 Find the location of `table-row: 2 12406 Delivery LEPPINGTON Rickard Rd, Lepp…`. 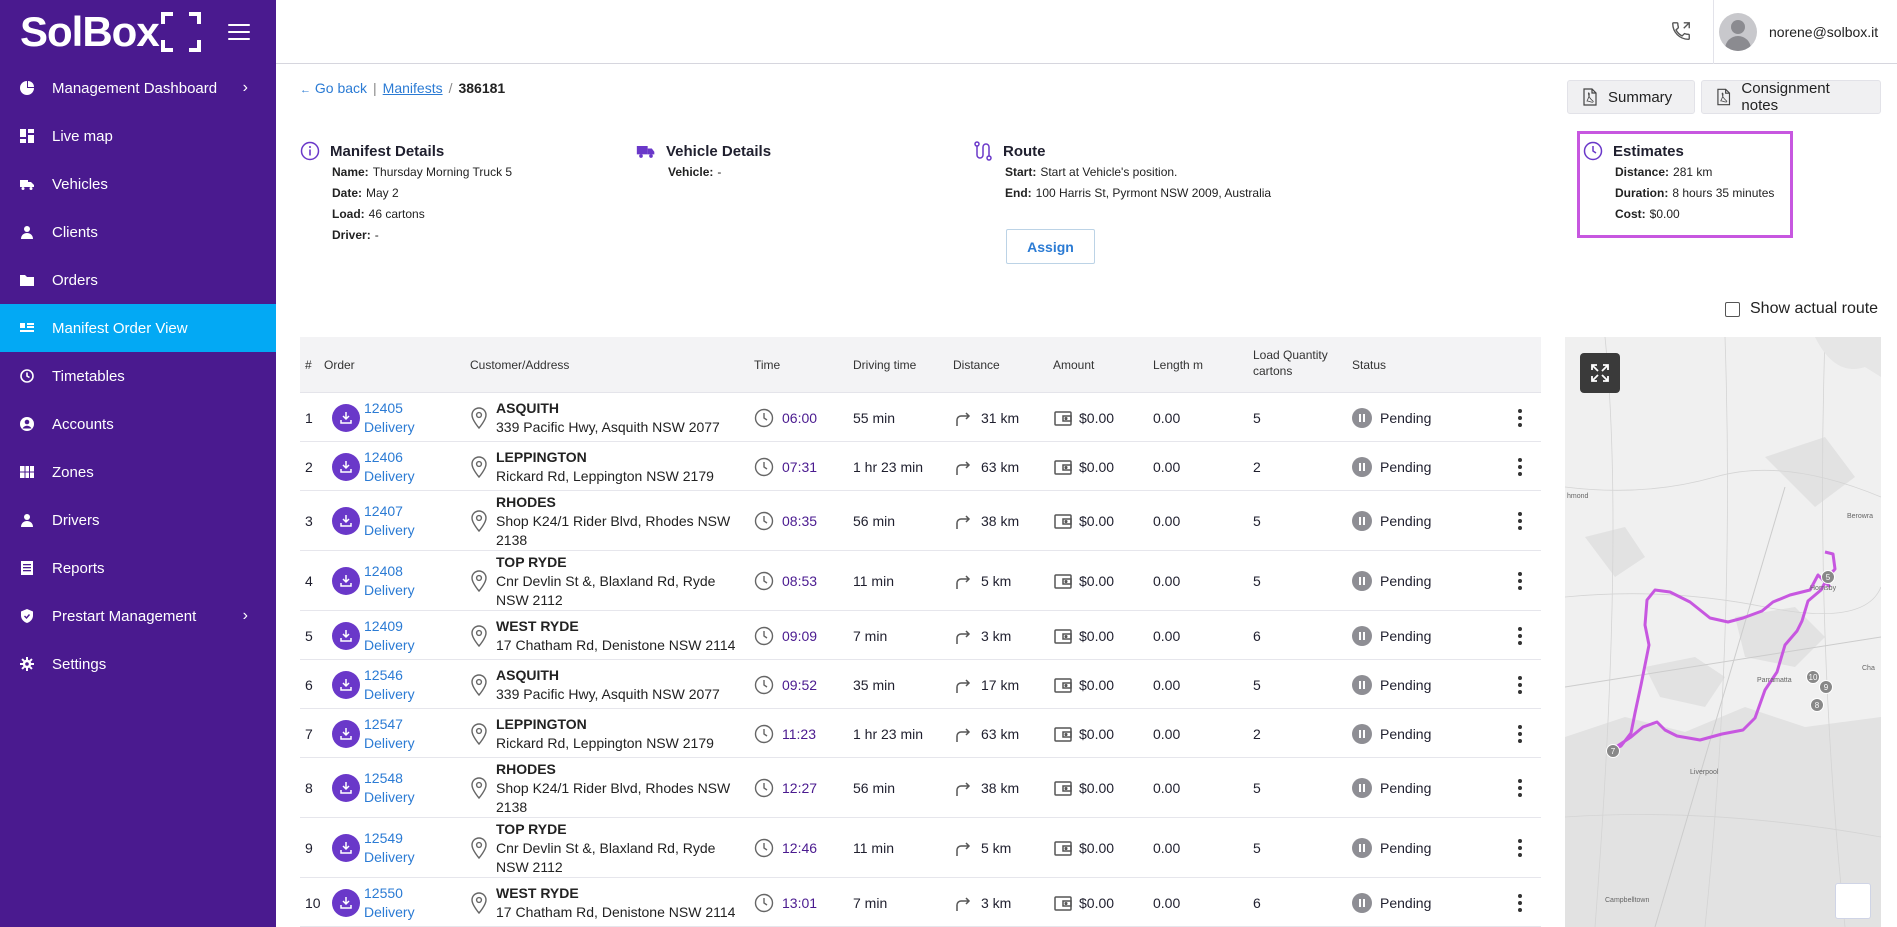

table-row: 2 12406 Delivery LEPPINGTON Rickard Rd, Lepp… is located at coordinates (920, 466).